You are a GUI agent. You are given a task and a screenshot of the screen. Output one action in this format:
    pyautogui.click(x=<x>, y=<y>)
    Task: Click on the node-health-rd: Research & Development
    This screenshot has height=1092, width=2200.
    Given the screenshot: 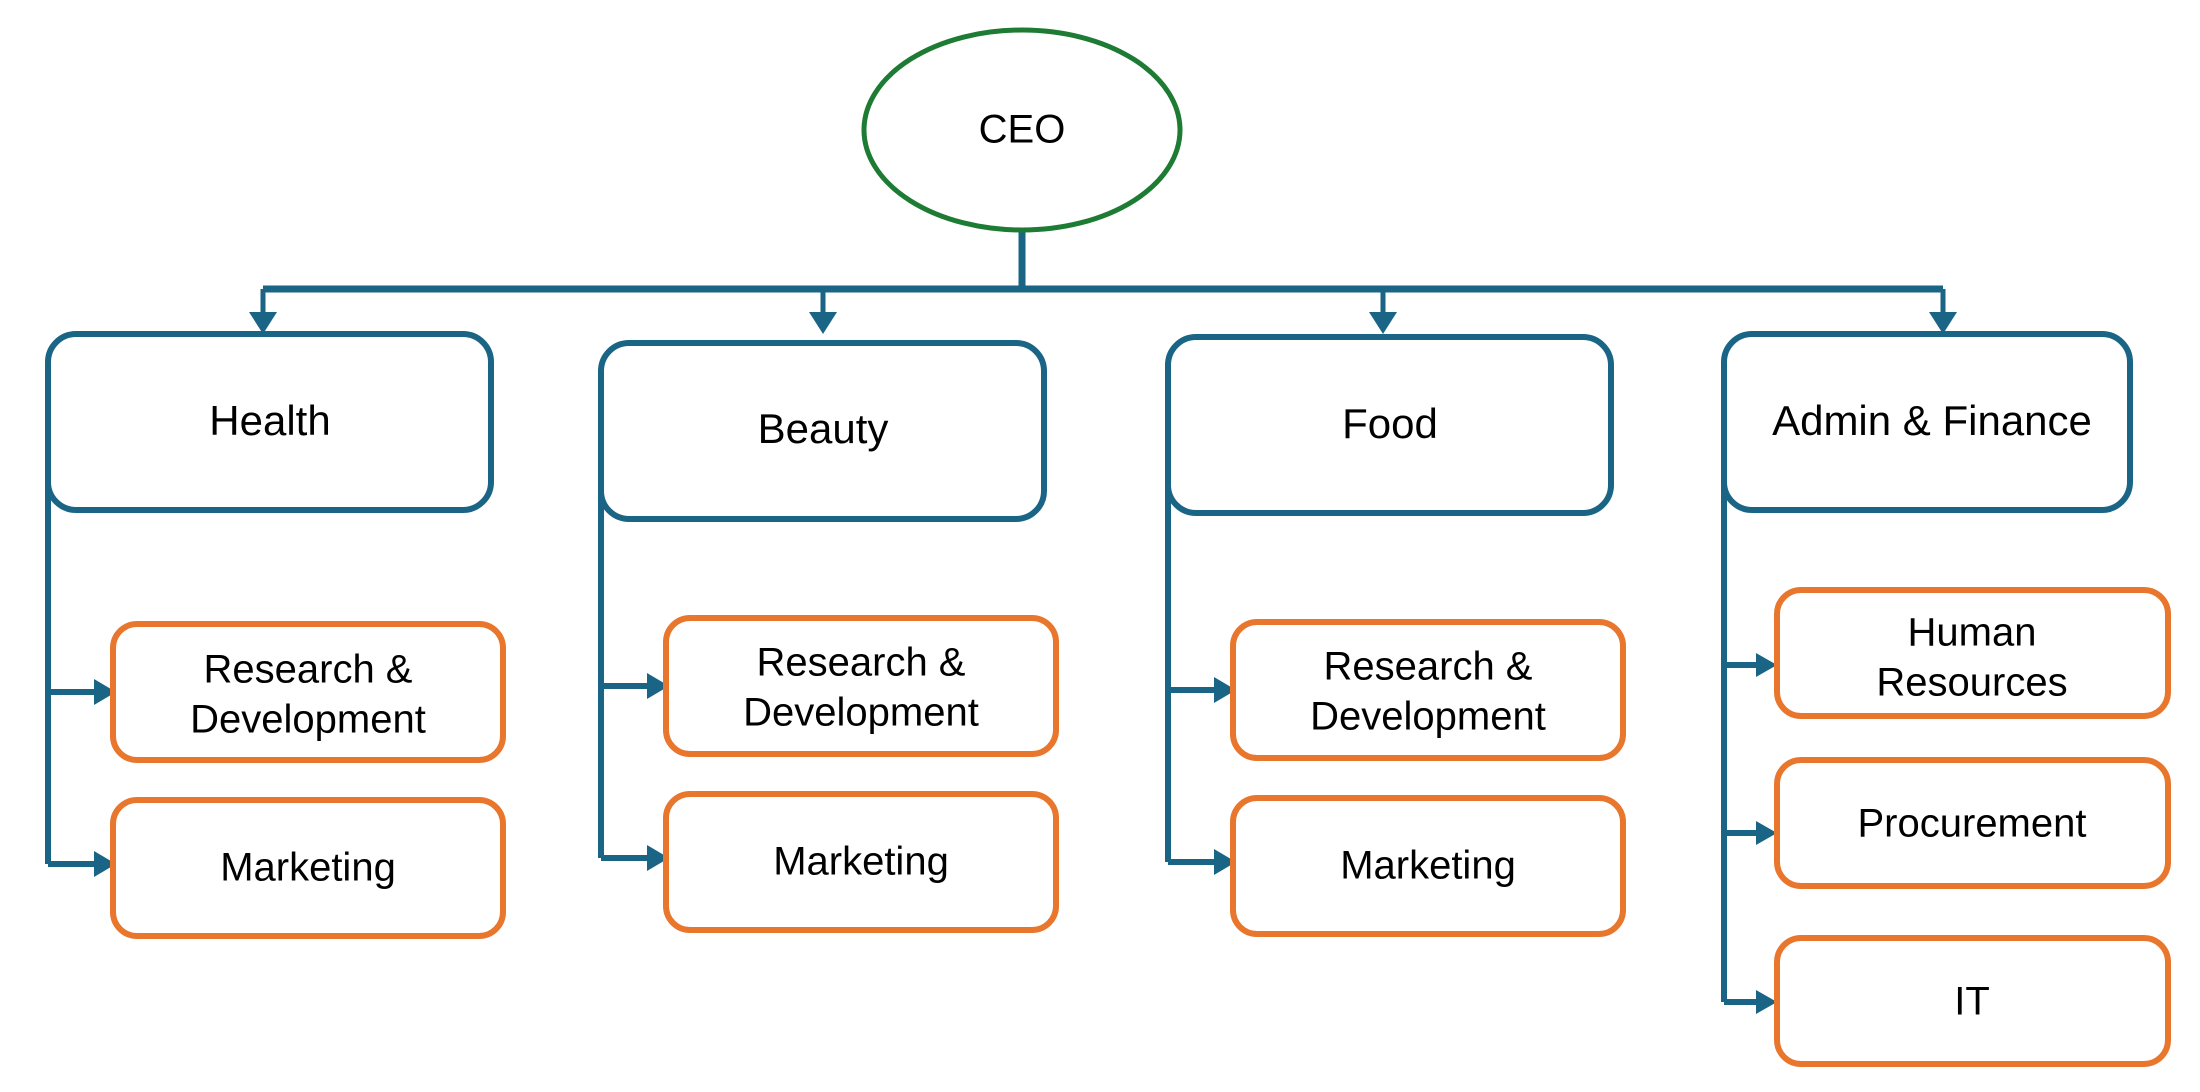 What is the action you would take?
    pyautogui.click(x=308, y=692)
    